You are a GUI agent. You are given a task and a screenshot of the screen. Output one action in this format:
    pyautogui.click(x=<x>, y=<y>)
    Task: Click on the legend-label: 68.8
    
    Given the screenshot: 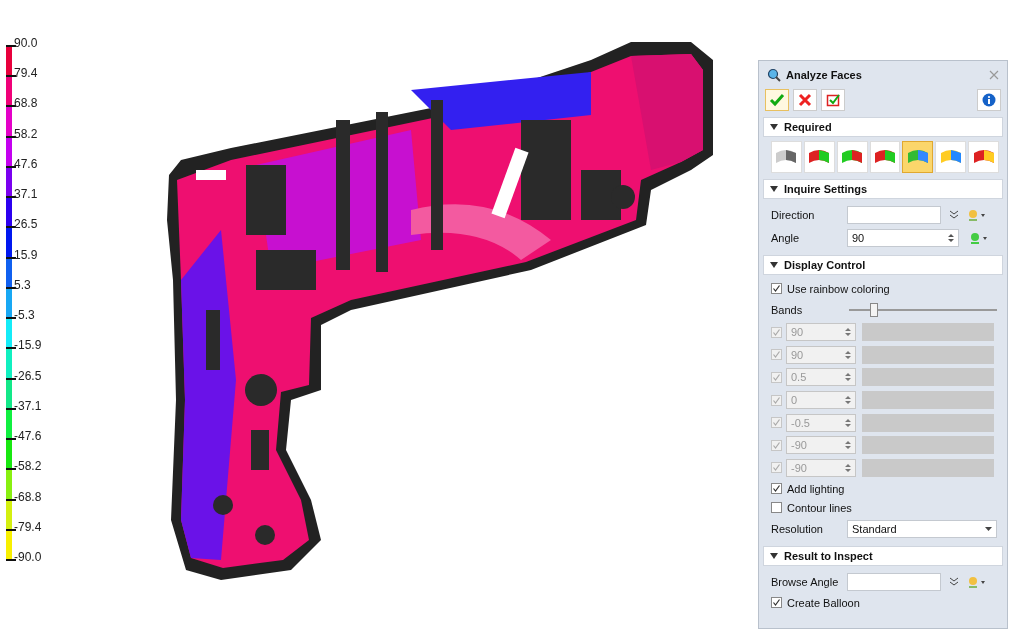 What is the action you would take?
    pyautogui.click(x=26, y=103)
    